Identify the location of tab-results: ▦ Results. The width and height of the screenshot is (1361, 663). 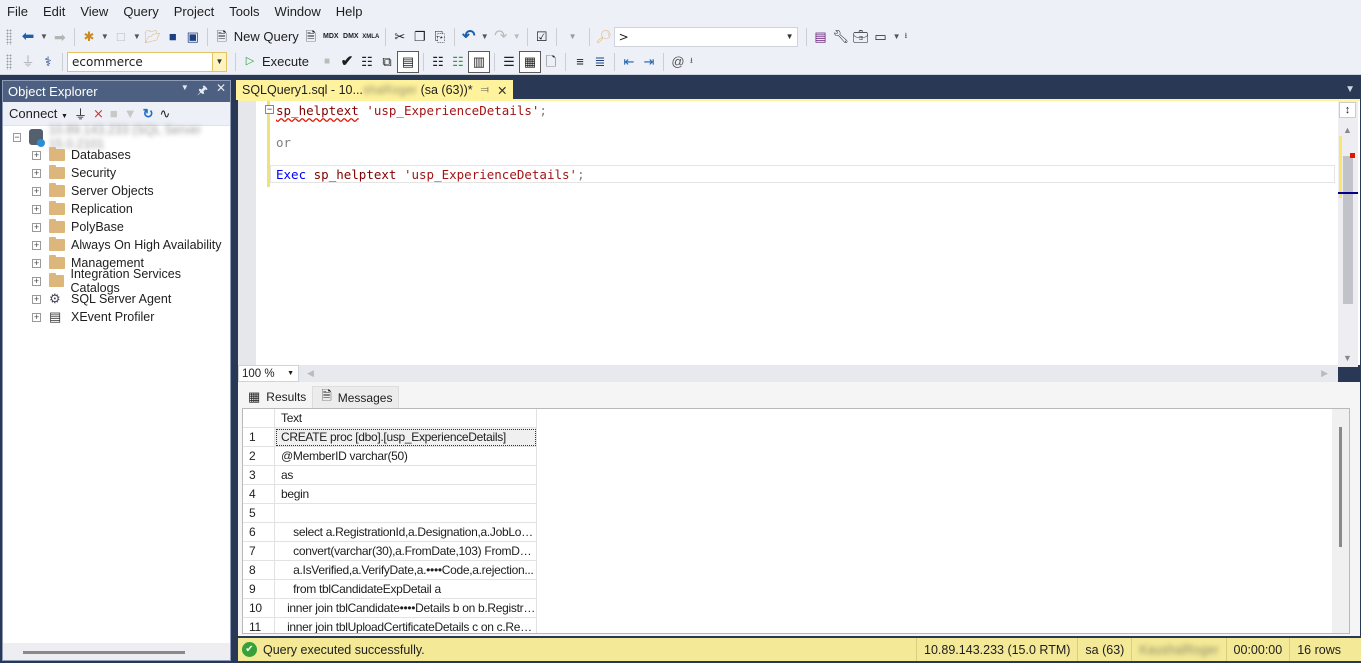
(276, 397).